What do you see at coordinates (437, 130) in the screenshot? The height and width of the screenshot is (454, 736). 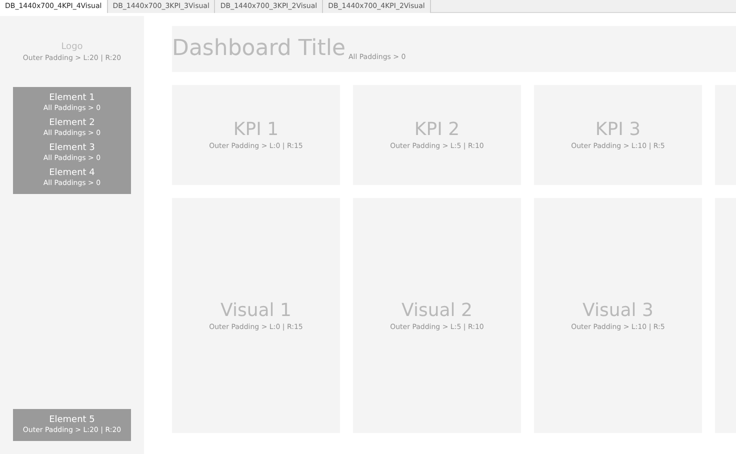 I see `card-title: KPI 2` at bounding box center [437, 130].